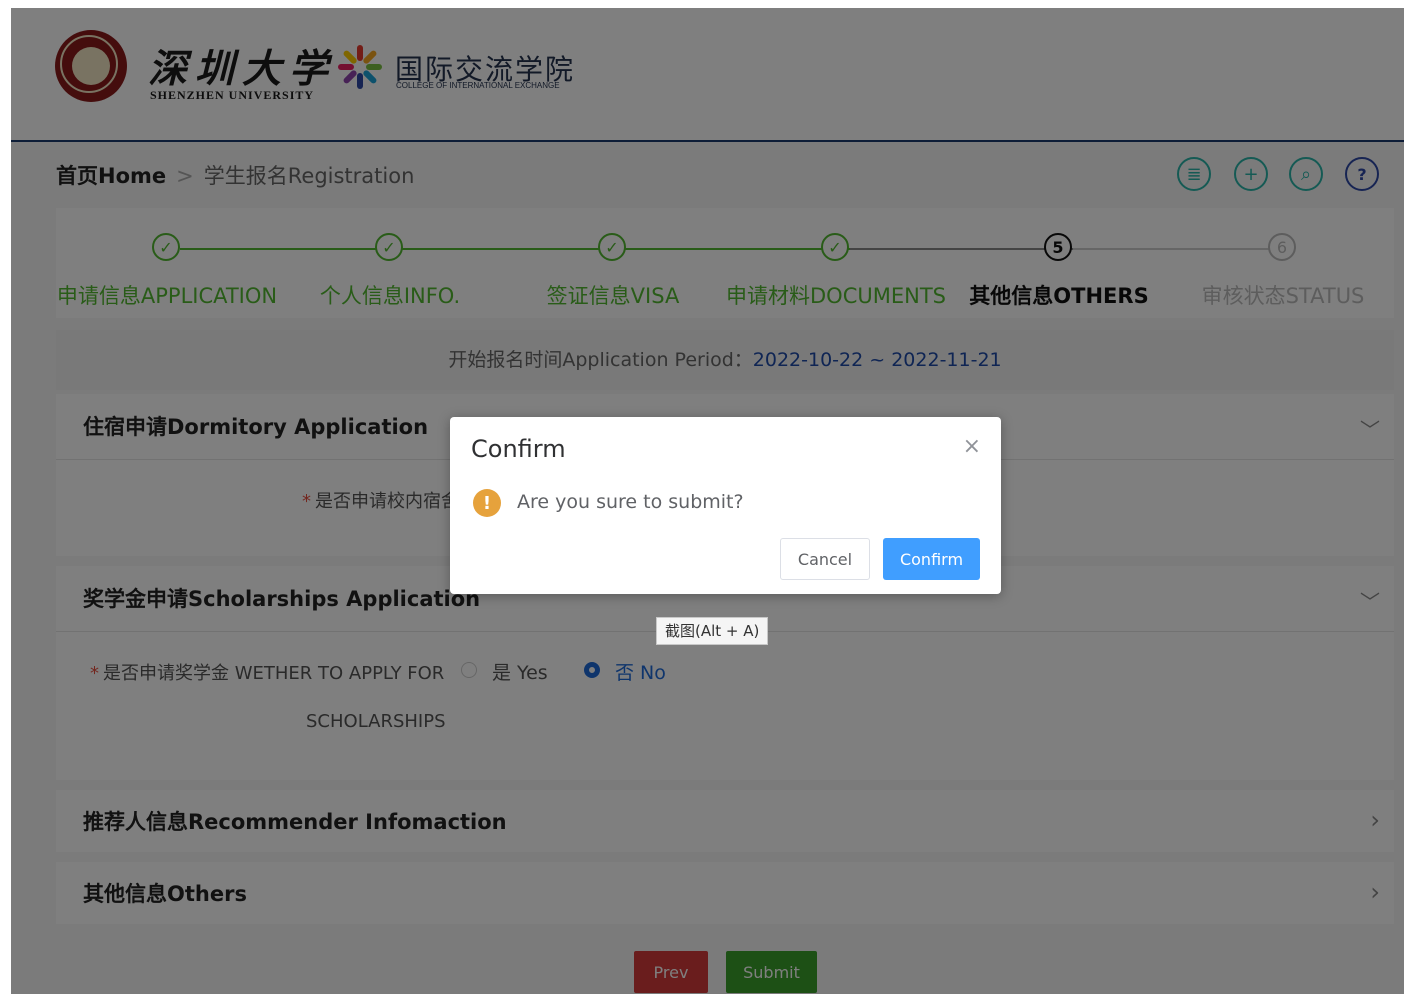  What do you see at coordinates (972, 446) in the screenshot?
I see `close-icon: ×` at bounding box center [972, 446].